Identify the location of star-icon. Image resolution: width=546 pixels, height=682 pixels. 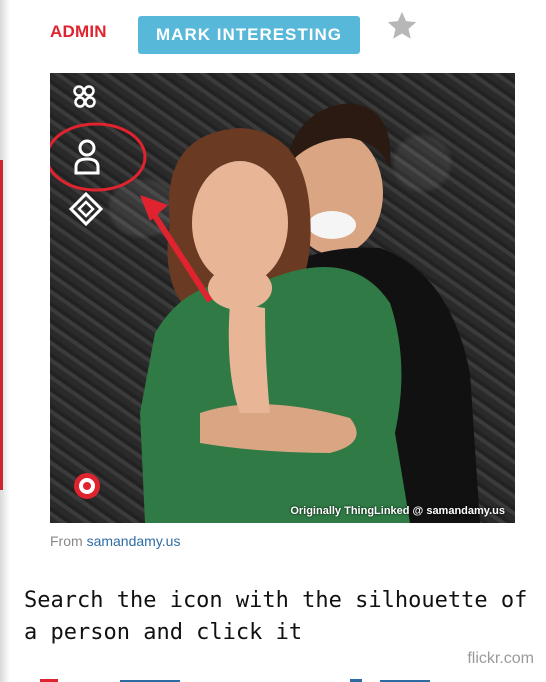
(402, 26).